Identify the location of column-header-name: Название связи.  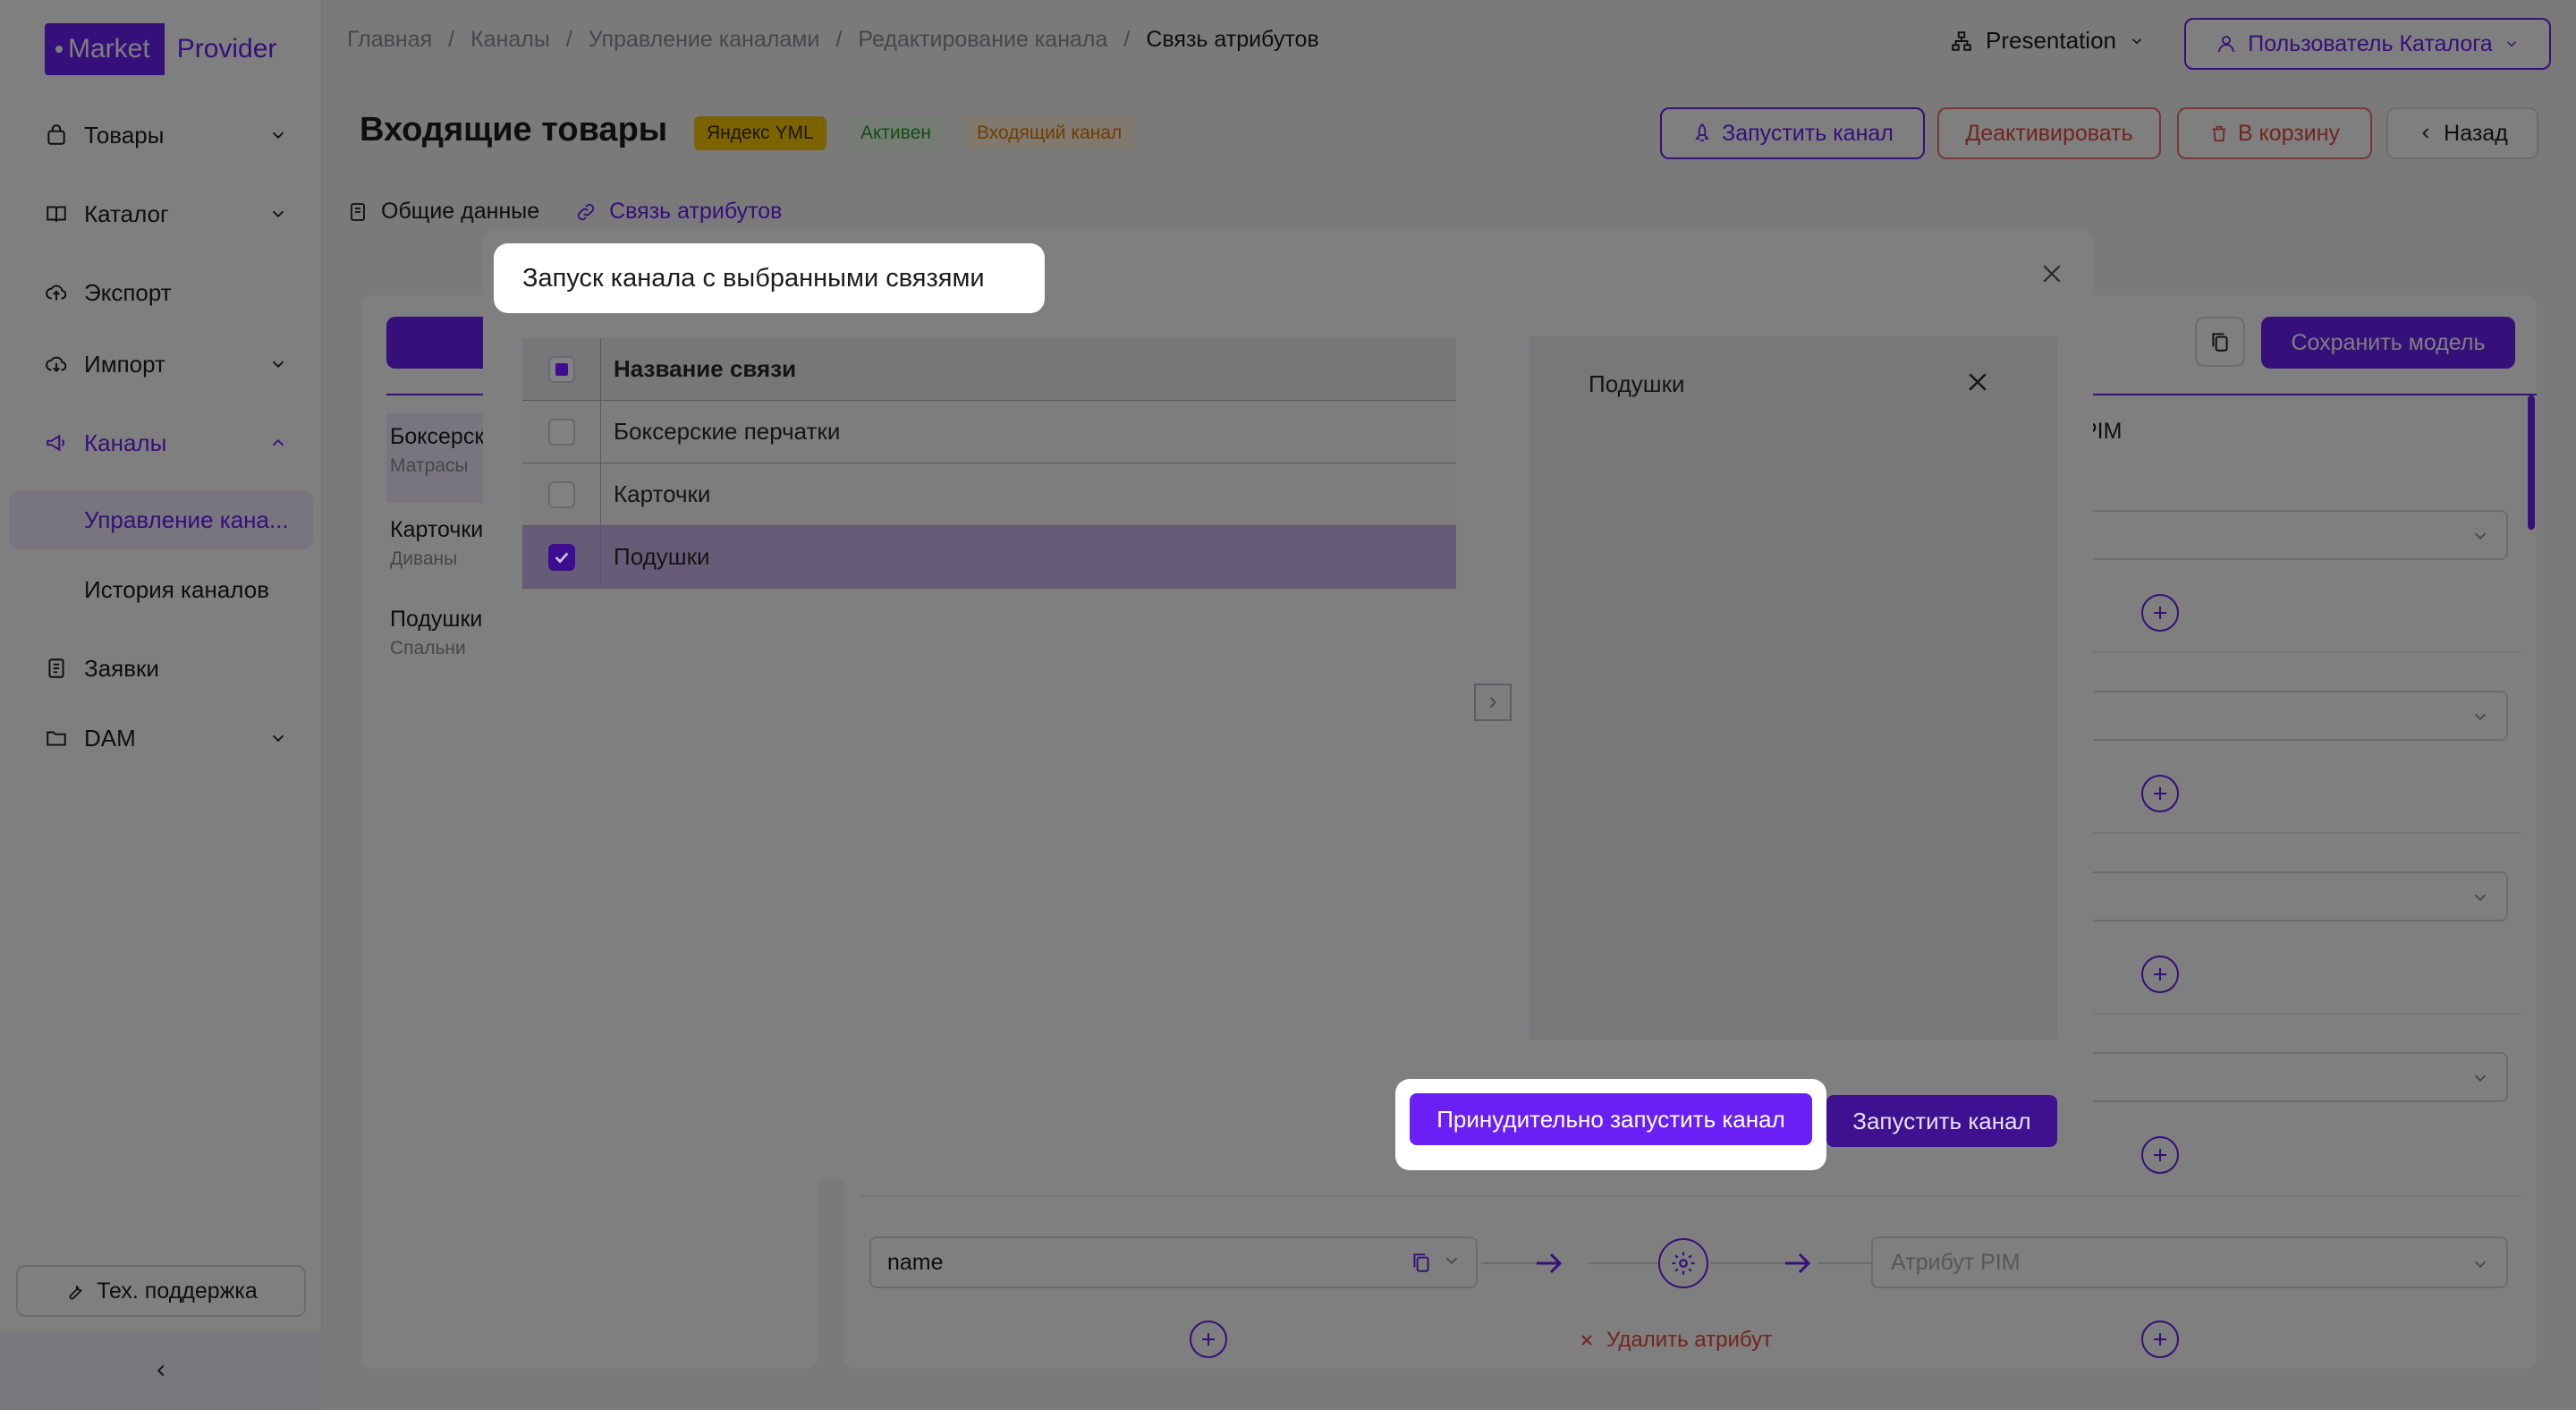
(705, 369).